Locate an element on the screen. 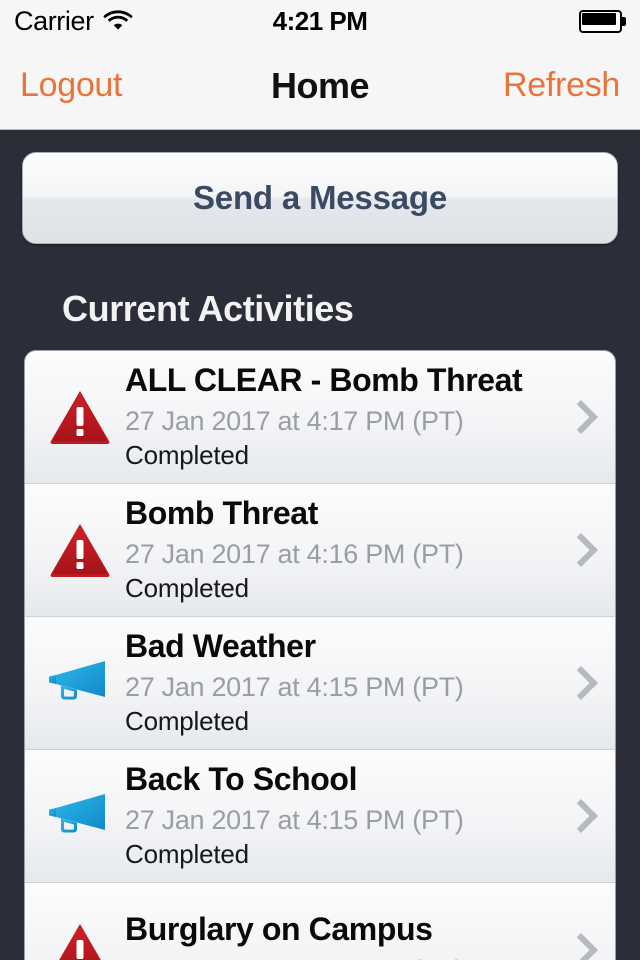 The height and width of the screenshot is (960, 640). activity-title: ALL CLEAR - Bomb Threat is located at coordinates (324, 380).